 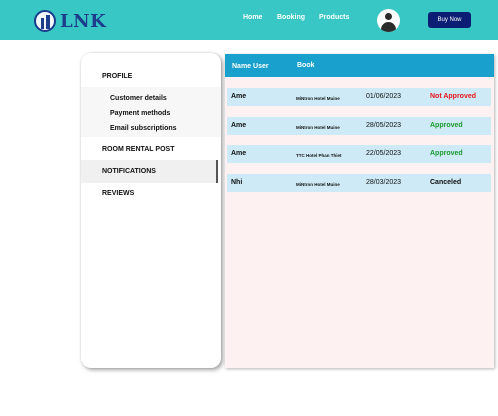 I want to click on top-header: LNK Home Booking Products Buy Now, so click(x=249, y=20).